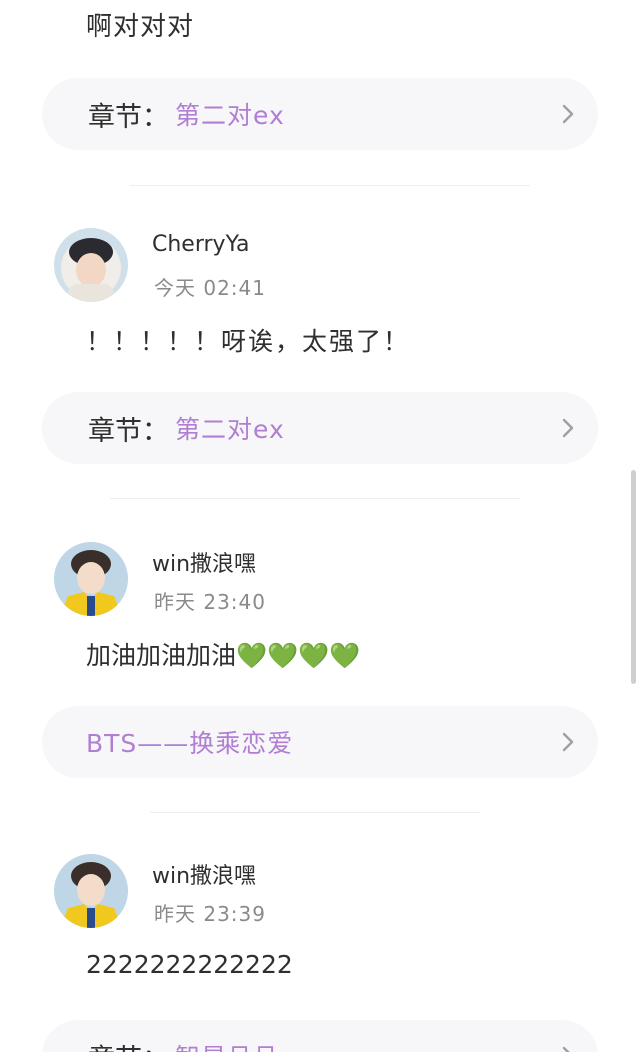  What do you see at coordinates (210, 288) in the screenshot?
I see `timestamp: 今天 02:41` at bounding box center [210, 288].